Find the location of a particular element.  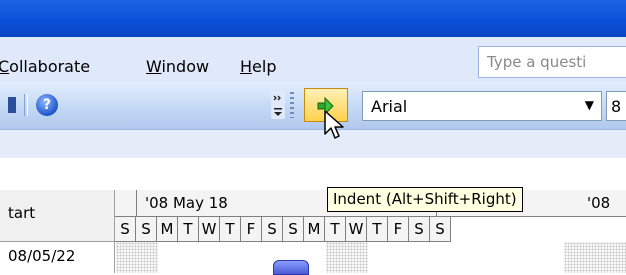

indent-tooltip: Indent (Alt+Shift+Right) is located at coordinates (425, 199).